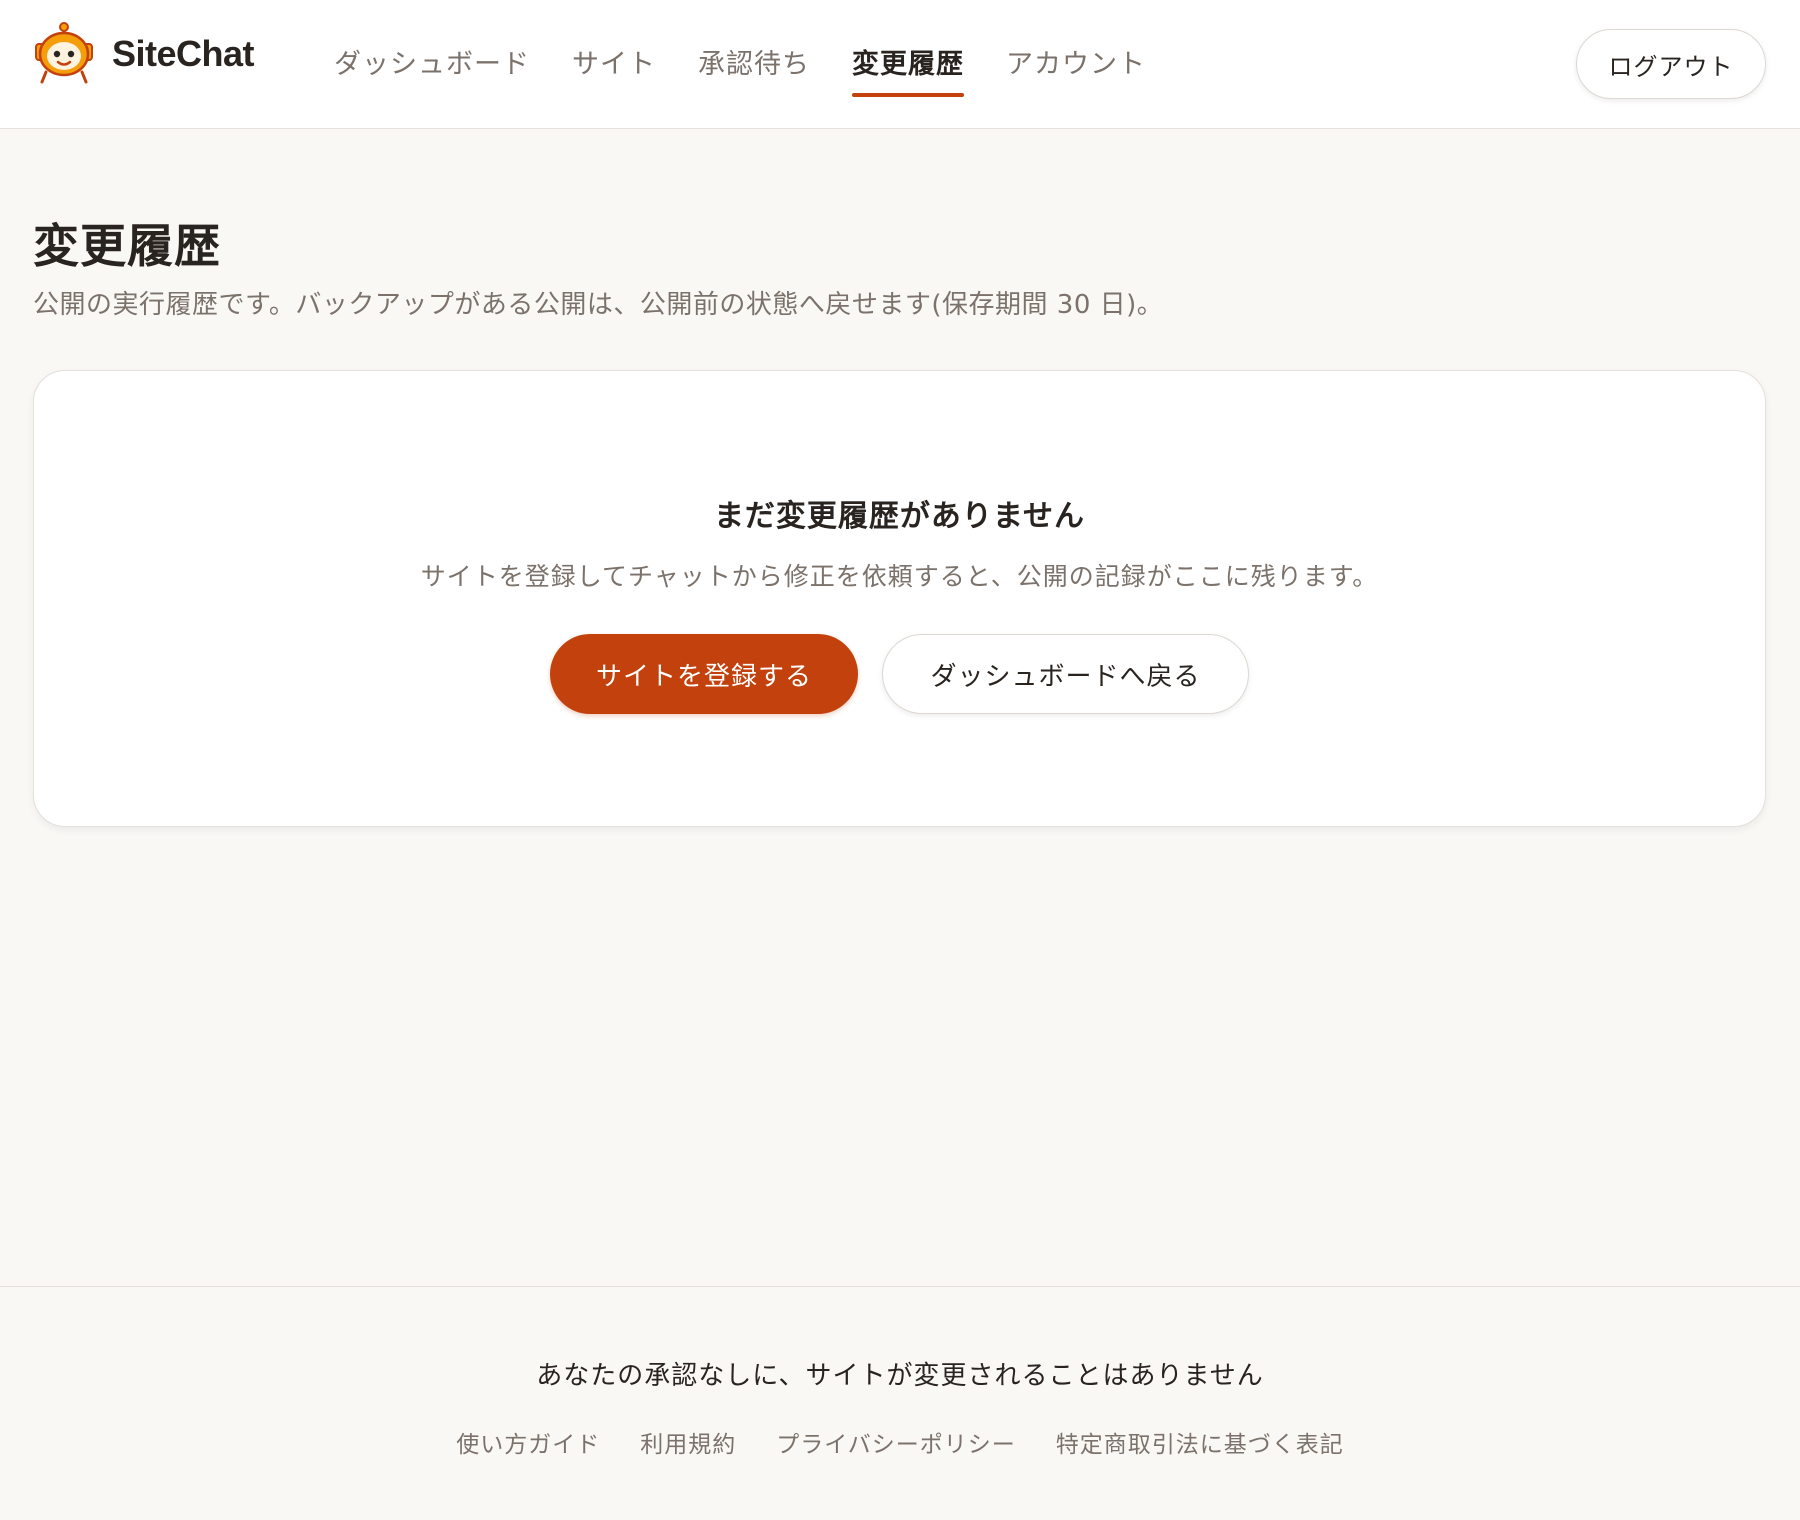  I want to click on logout-button: ログアウト, so click(1671, 64).